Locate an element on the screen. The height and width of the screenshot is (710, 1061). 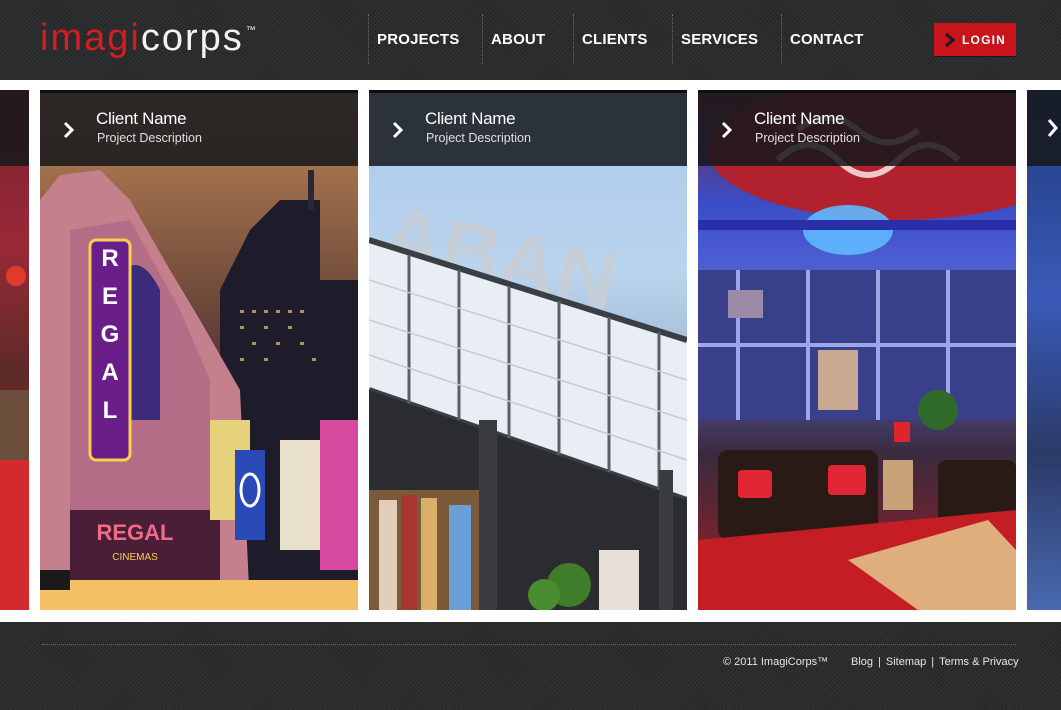
project-caption-1: Client Name Project Description is located at coordinates (199, 128).